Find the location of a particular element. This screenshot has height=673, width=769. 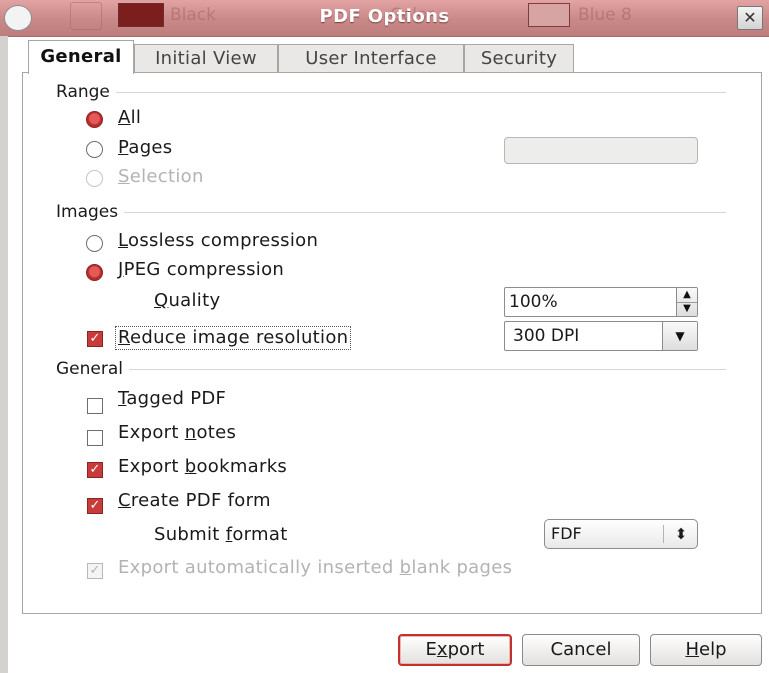

tab-general: General is located at coordinates (81, 57).